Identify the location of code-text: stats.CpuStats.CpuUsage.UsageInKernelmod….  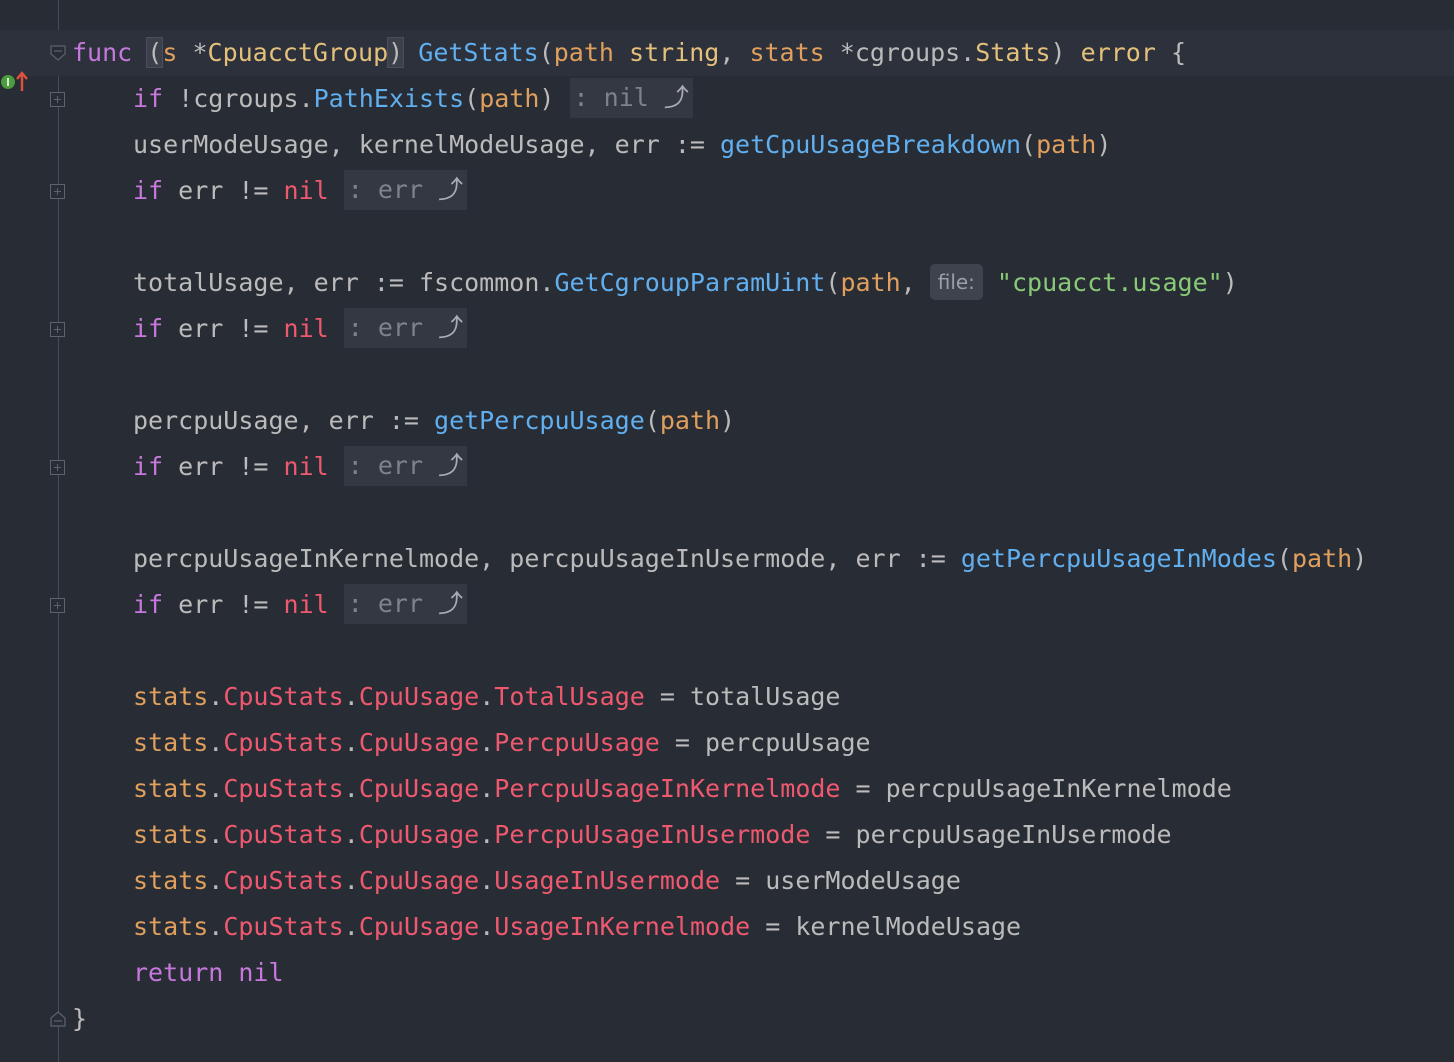
(577, 926).